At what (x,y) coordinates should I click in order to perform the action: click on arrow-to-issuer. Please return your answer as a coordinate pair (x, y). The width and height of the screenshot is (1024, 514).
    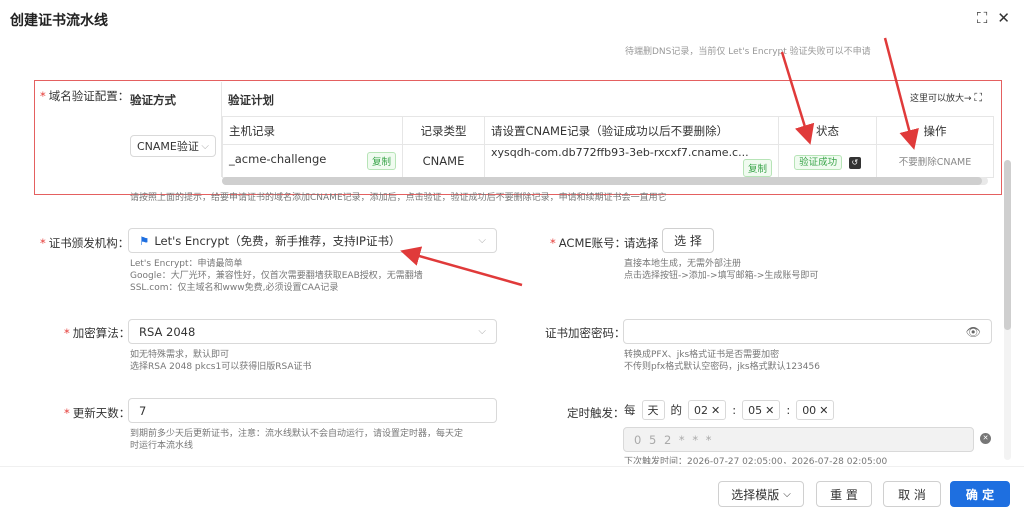
    Looking at the image, I should click on (461, 266).